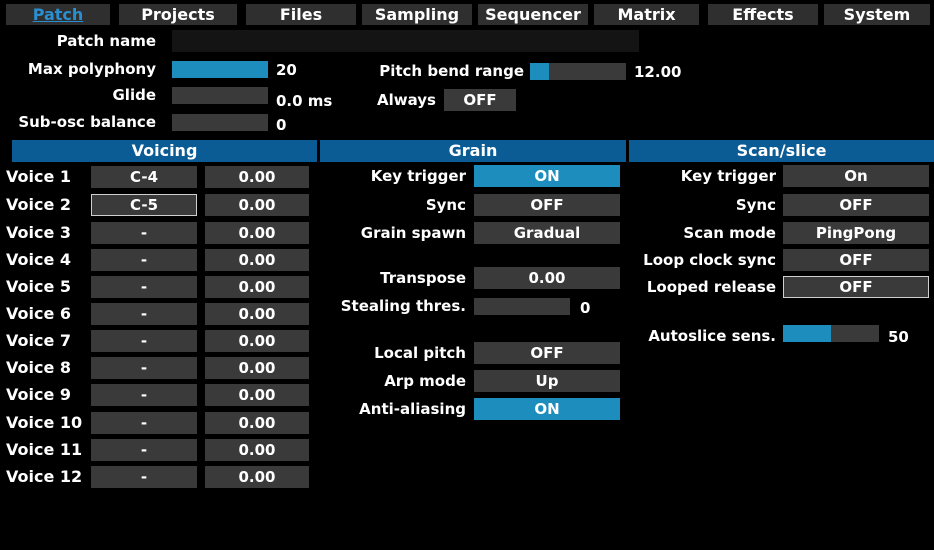 The image size is (934, 550). I want to click on voice-label: Voice 10, so click(44, 422).